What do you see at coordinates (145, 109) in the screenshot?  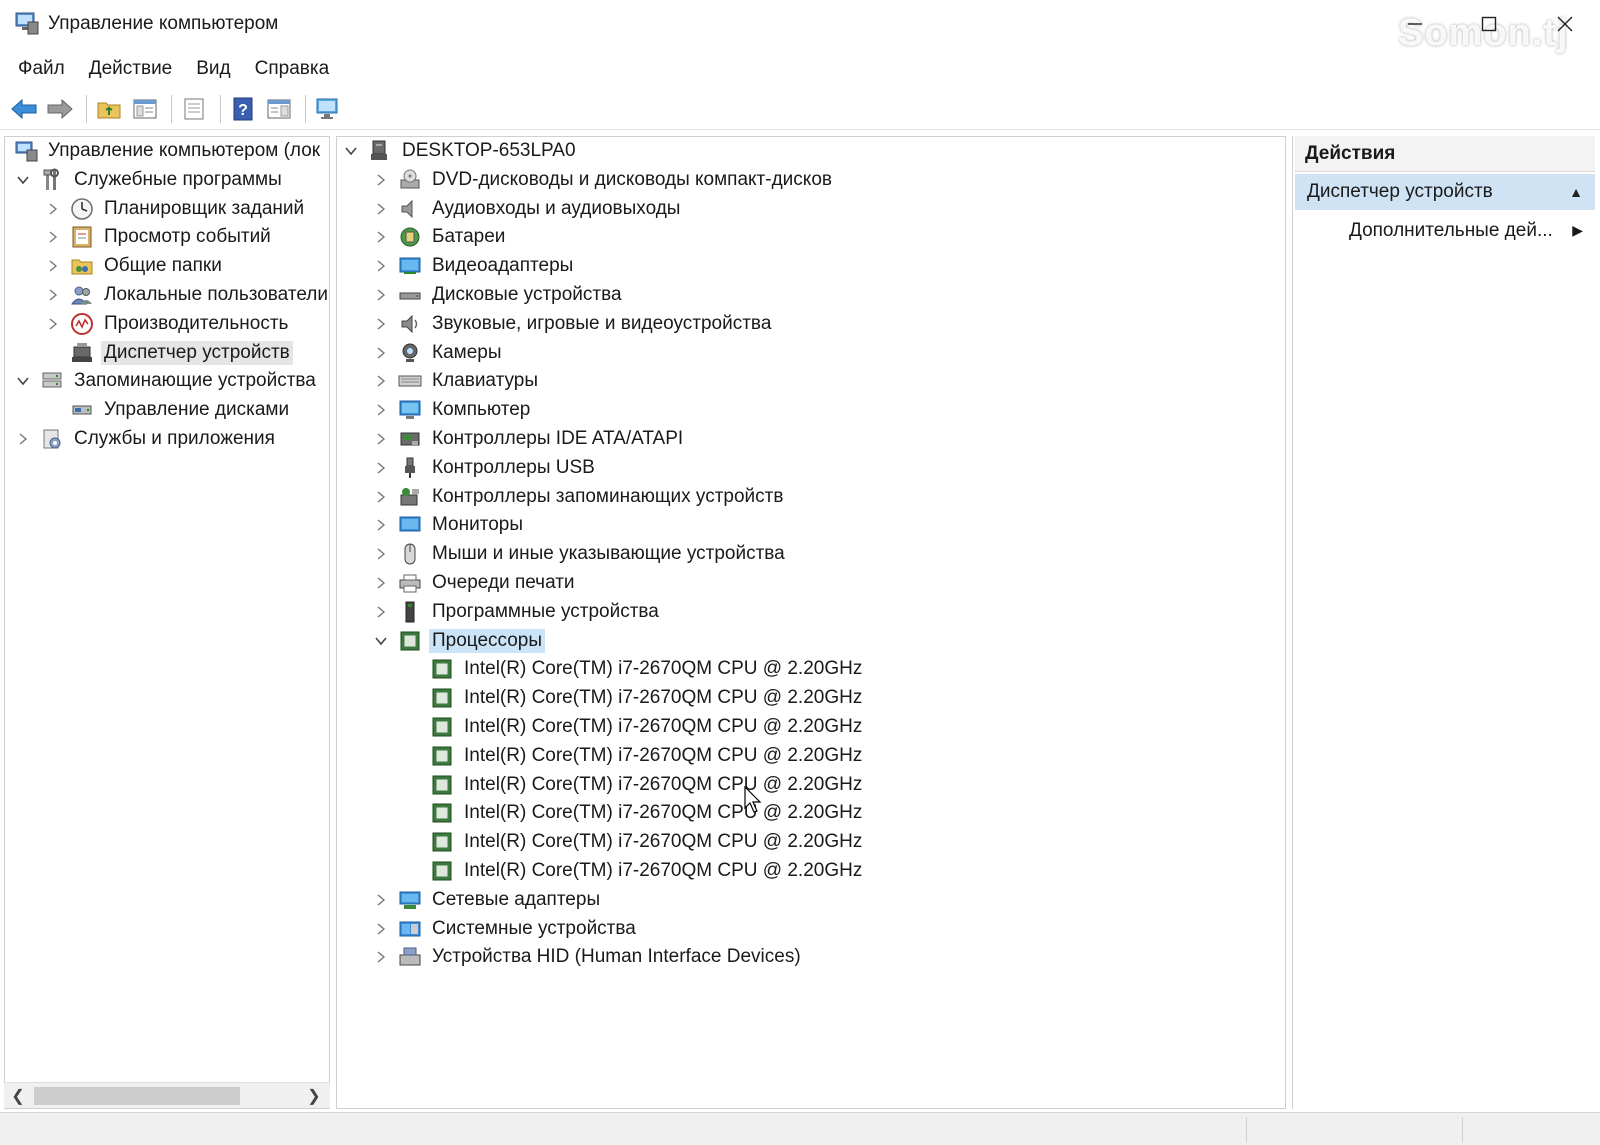 I see `show-hide-tree-icon` at bounding box center [145, 109].